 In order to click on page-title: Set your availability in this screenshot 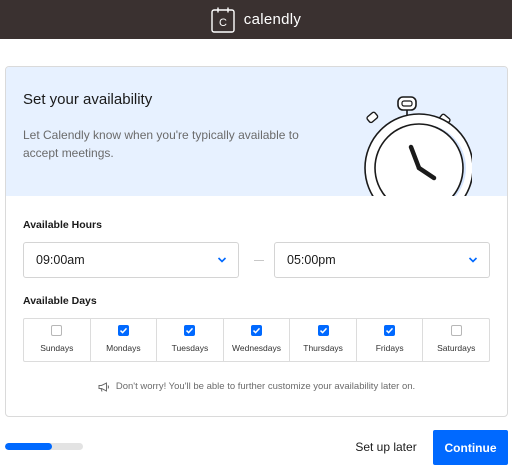, I will do `click(88, 99)`.